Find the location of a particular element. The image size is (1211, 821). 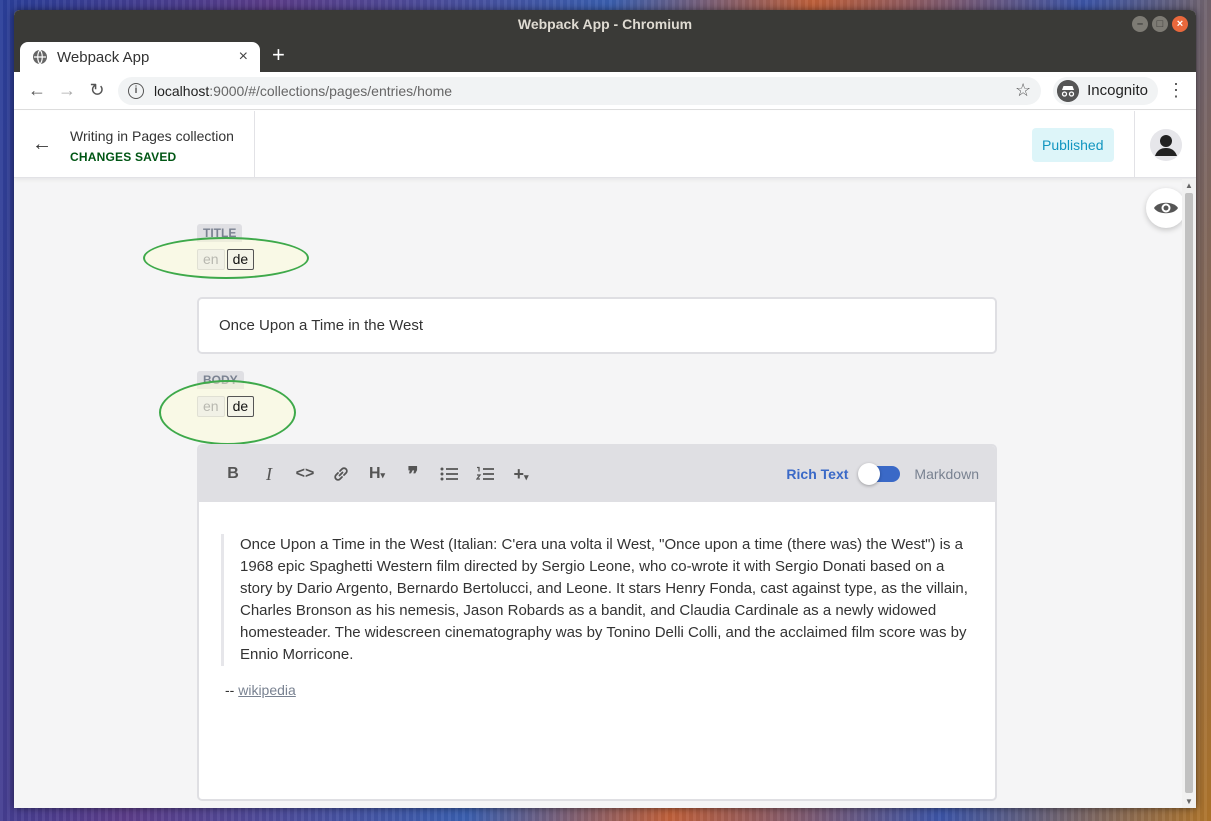

browser-tab: Webpack App × is located at coordinates (140, 57).